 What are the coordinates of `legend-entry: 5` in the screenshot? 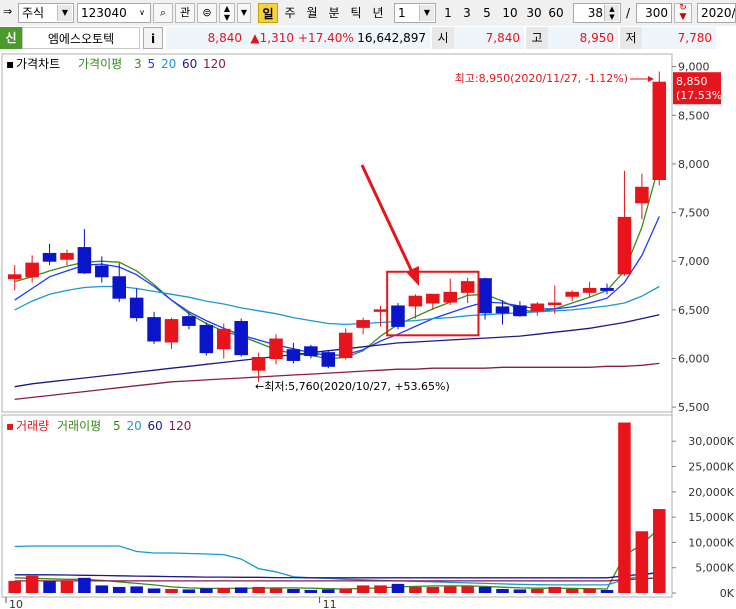 It's located at (117, 426).